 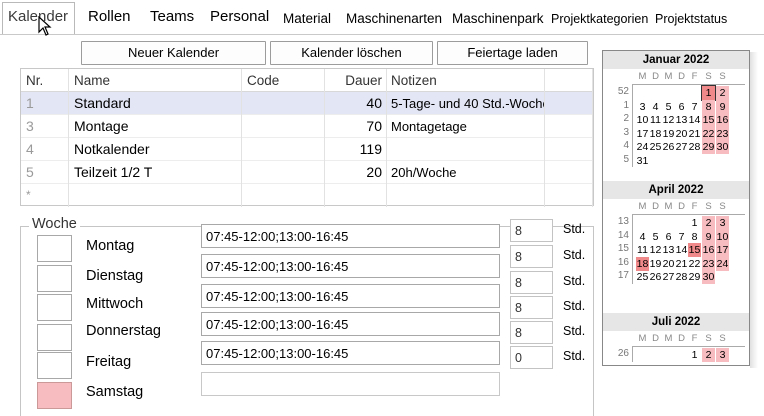 I want to click on tab-rollen: Rollen, so click(x=109, y=16).